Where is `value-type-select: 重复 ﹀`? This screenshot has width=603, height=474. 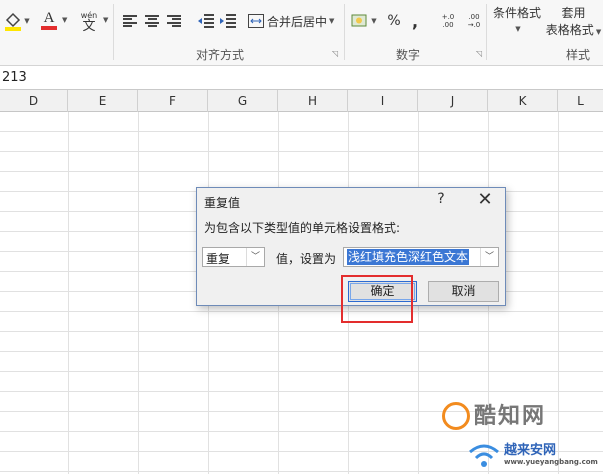 value-type-select: 重复 ﹀ is located at coordinates (233, 257).